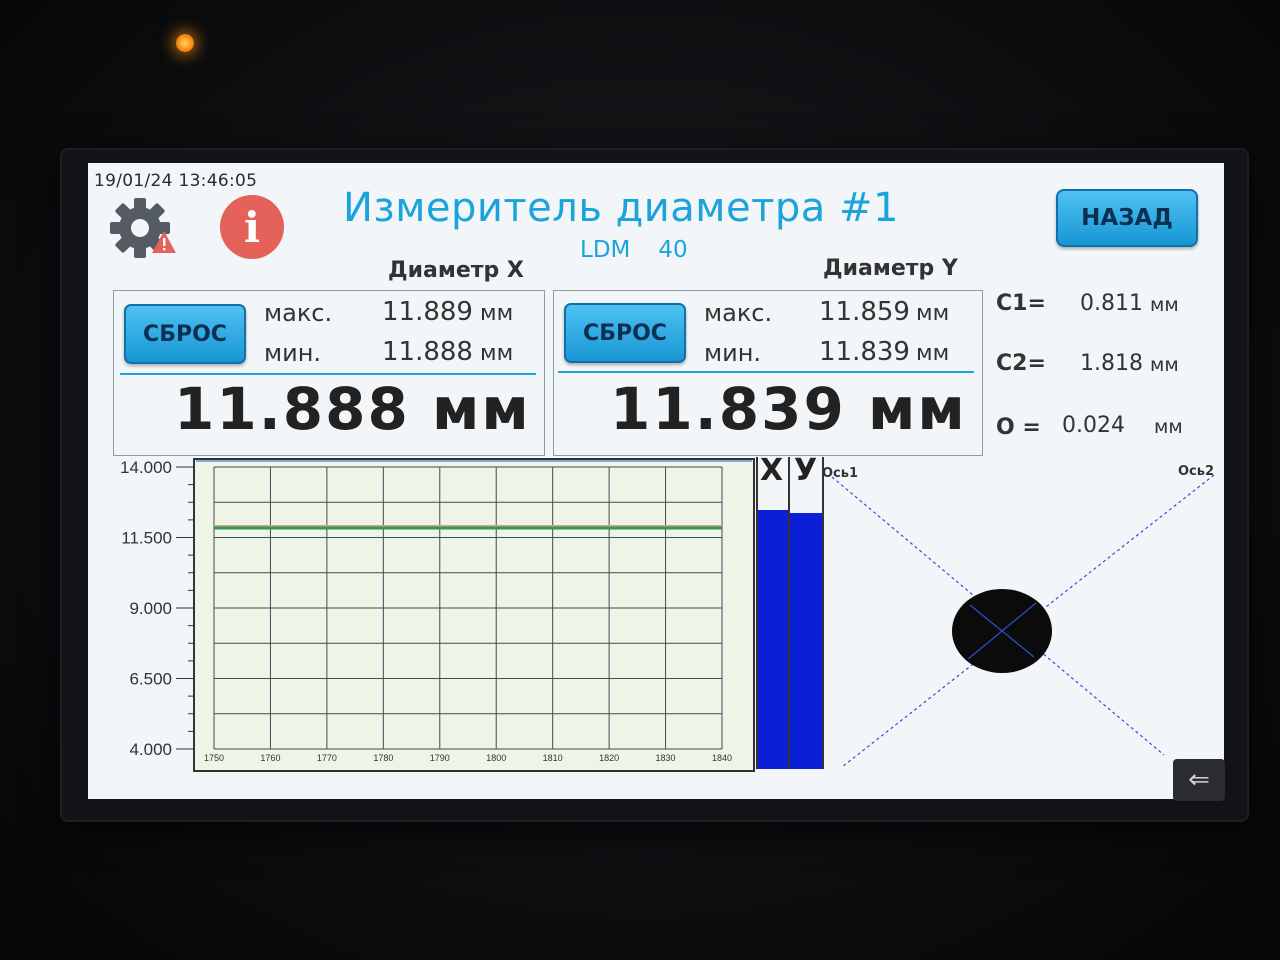 The image size is (1280, 960). Describe the element at coordinates (1111, 303) in the screenshot. I see `c1-value: 0.811` at that location.